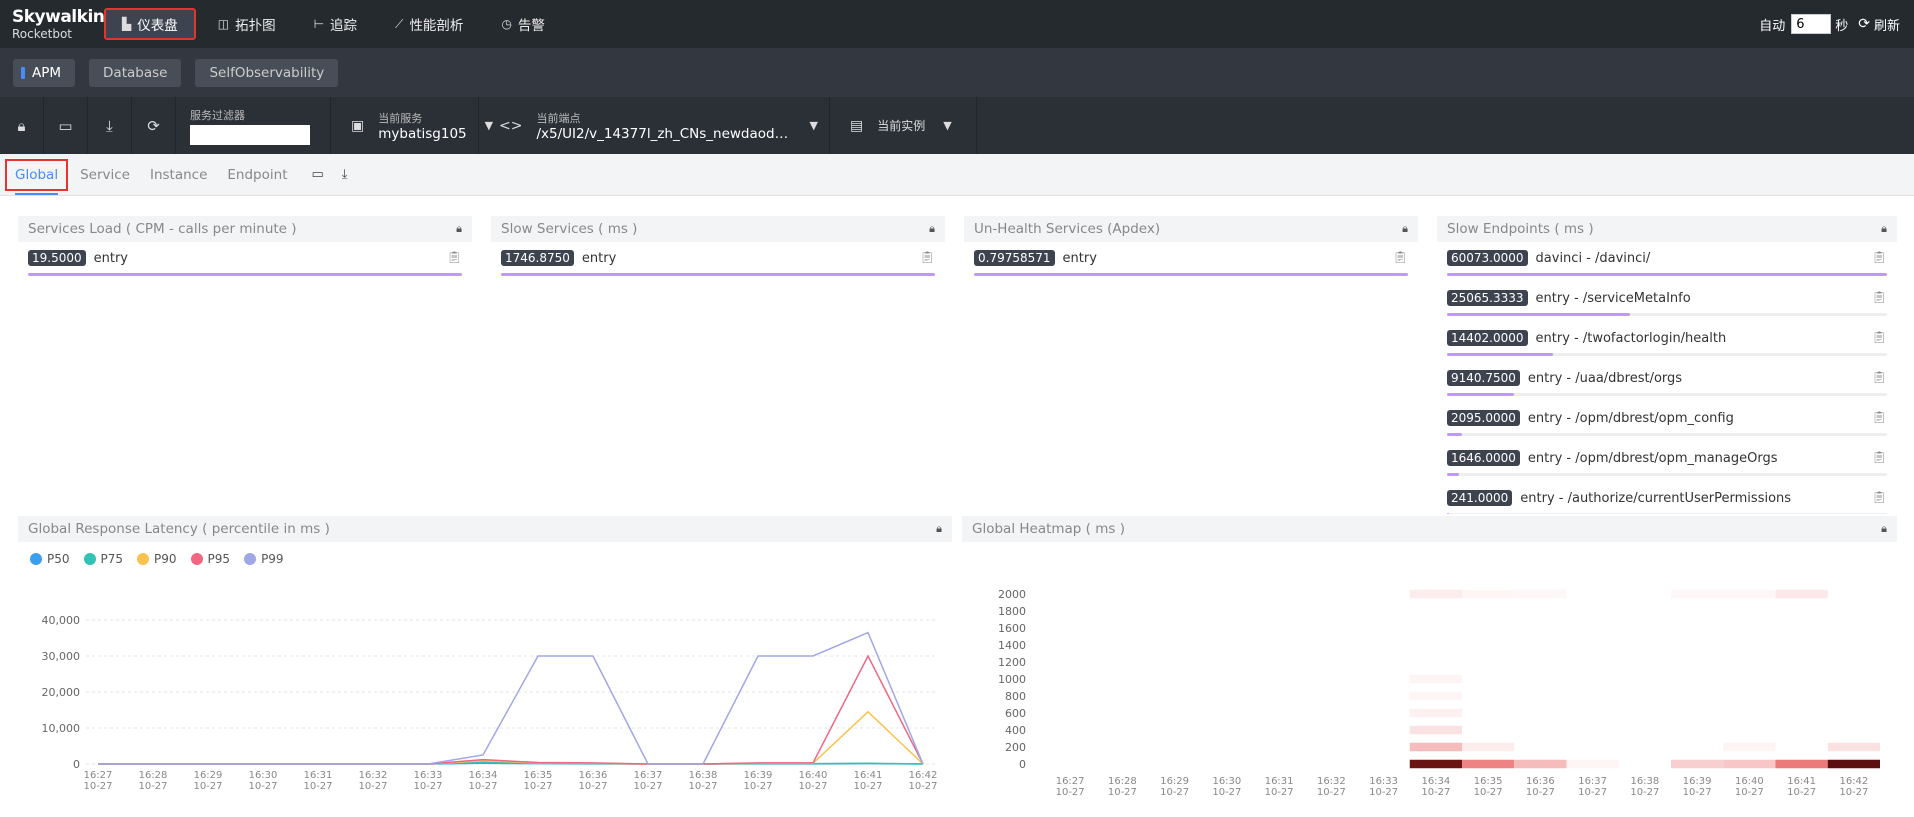  What do you see at coordinates (257, 175) in the screenshot?
I see `dashboard-tab-3: Endpoint` at bounding box center [257, 175].